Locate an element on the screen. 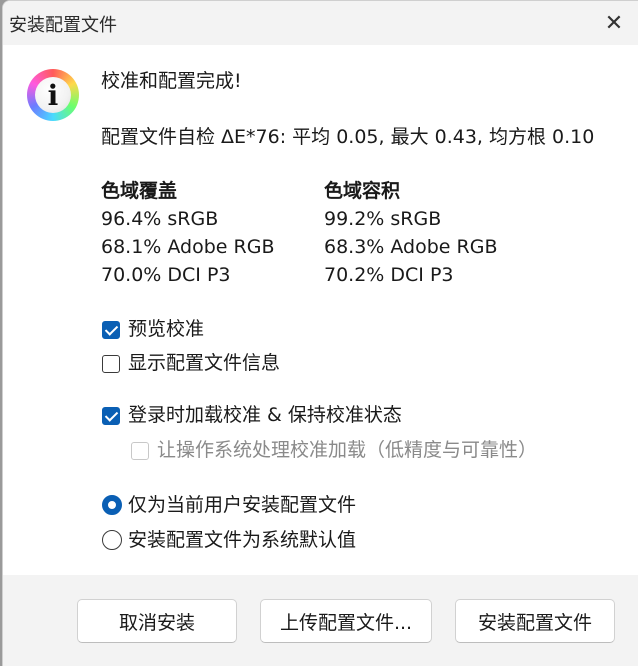  close-icon: ✕ is located at coordinates (614, 23).